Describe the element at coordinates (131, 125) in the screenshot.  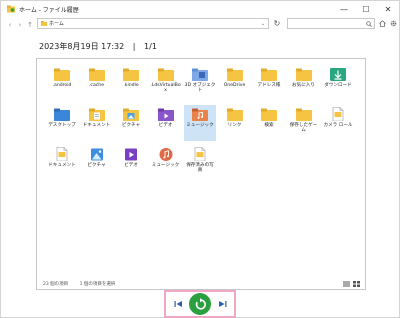
I see `file-item-label: ピクチャ` at that location.